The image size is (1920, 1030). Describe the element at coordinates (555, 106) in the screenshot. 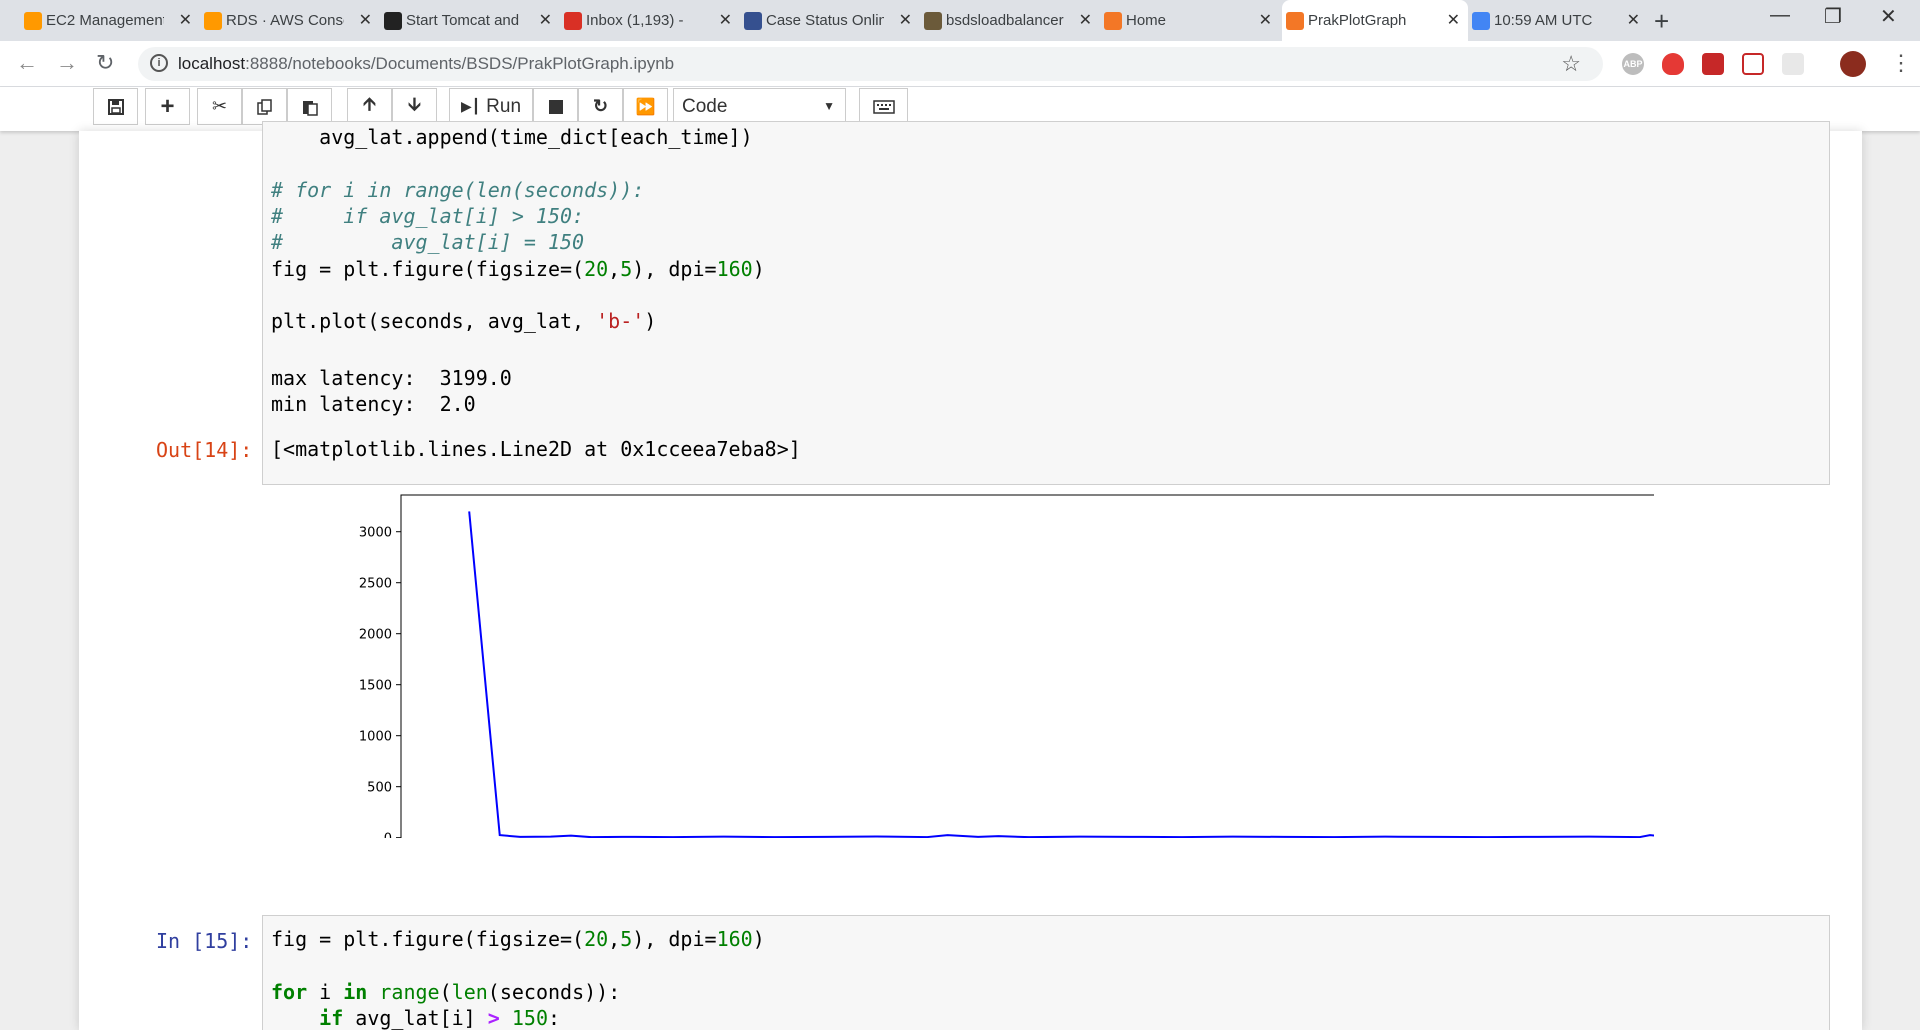

I see `interrupt-button` at that location.